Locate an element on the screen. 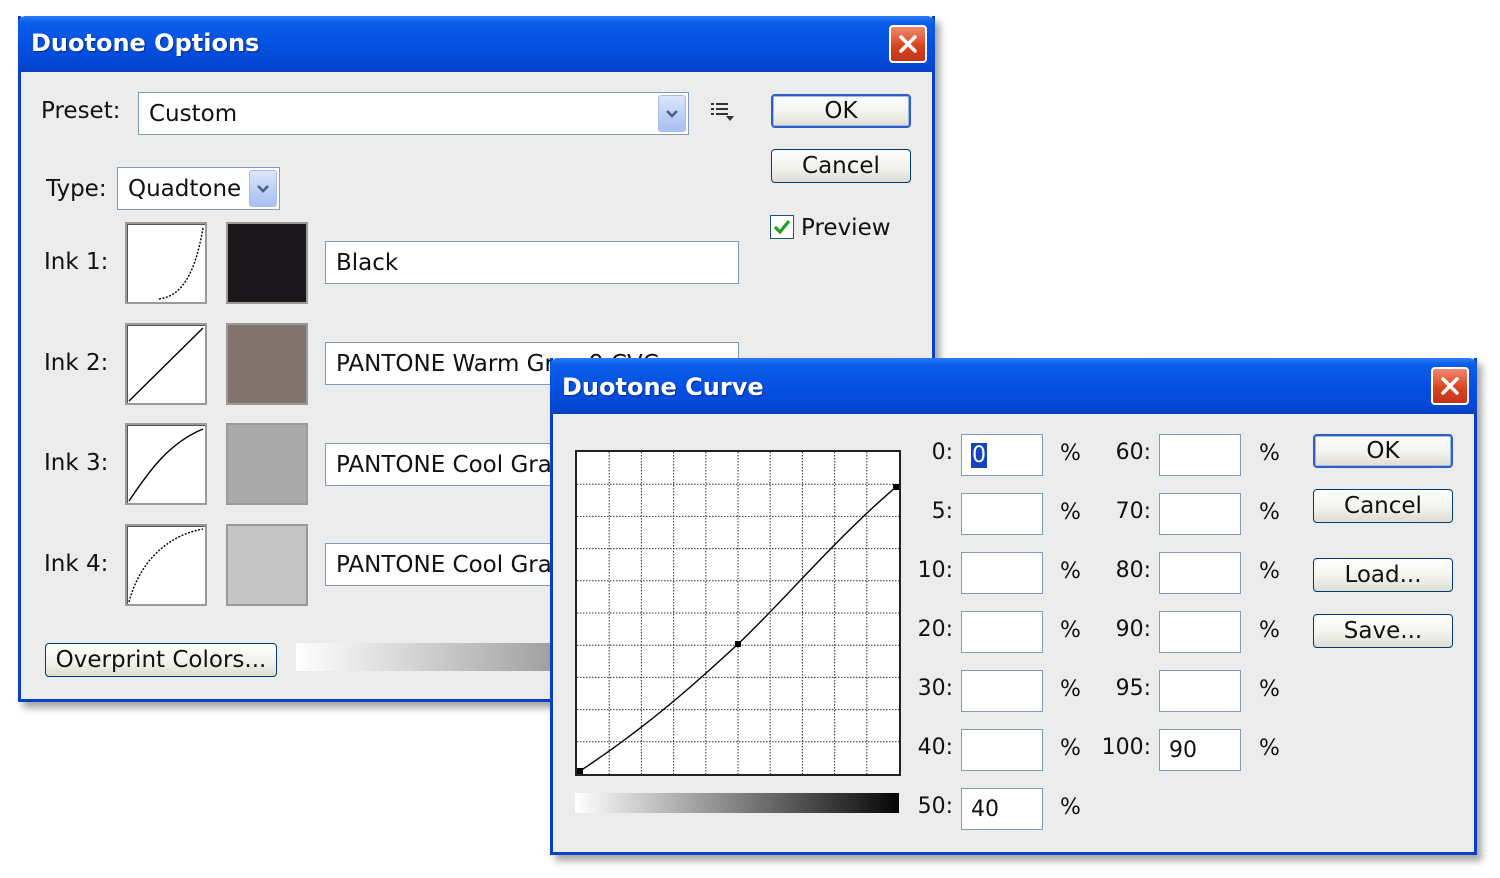  ink-4-label: Ink 4: is located at coordinates (76, 564).